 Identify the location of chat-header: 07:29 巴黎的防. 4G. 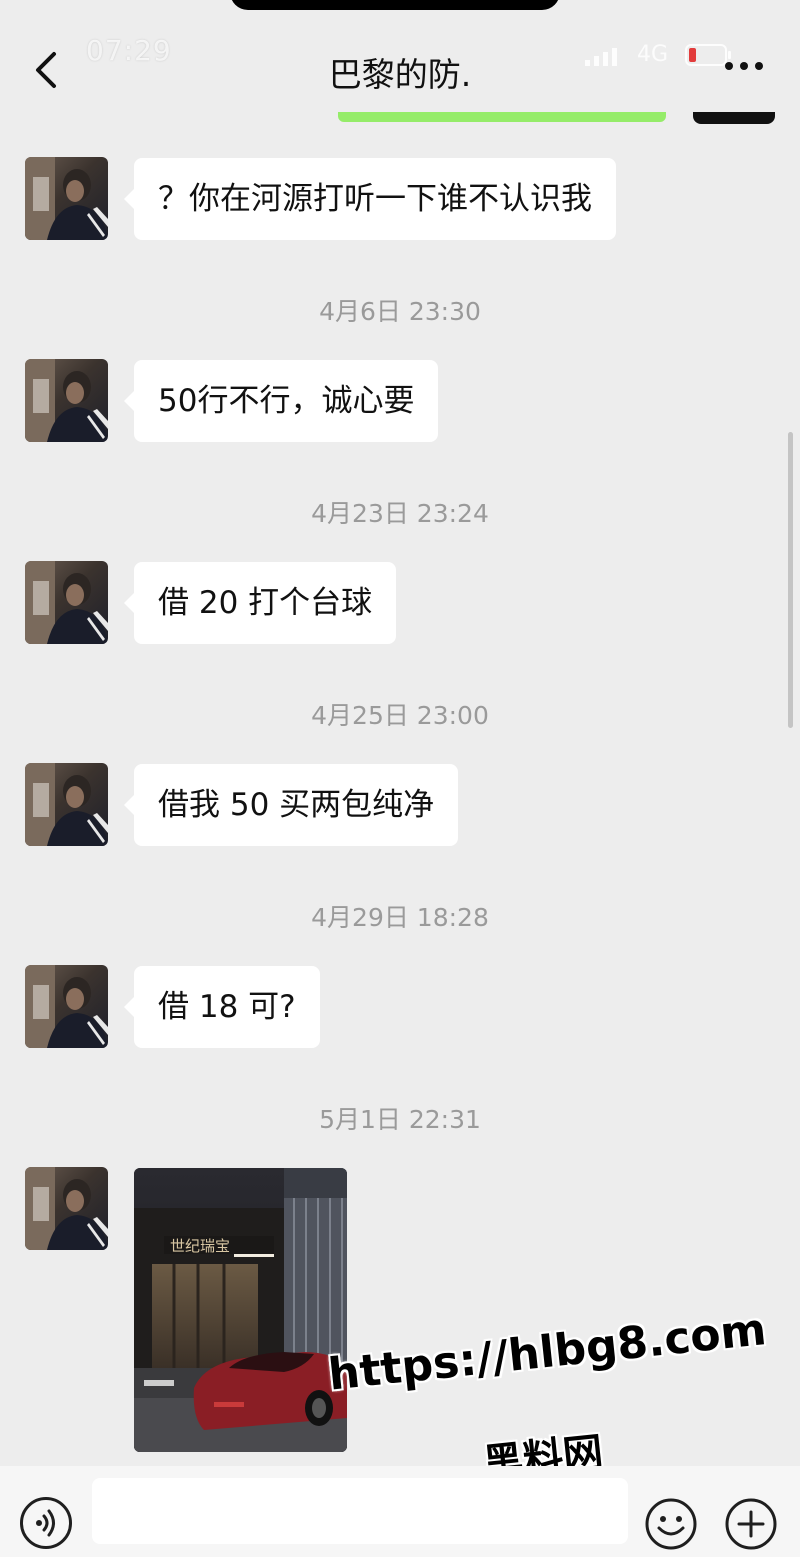
(400, 62).